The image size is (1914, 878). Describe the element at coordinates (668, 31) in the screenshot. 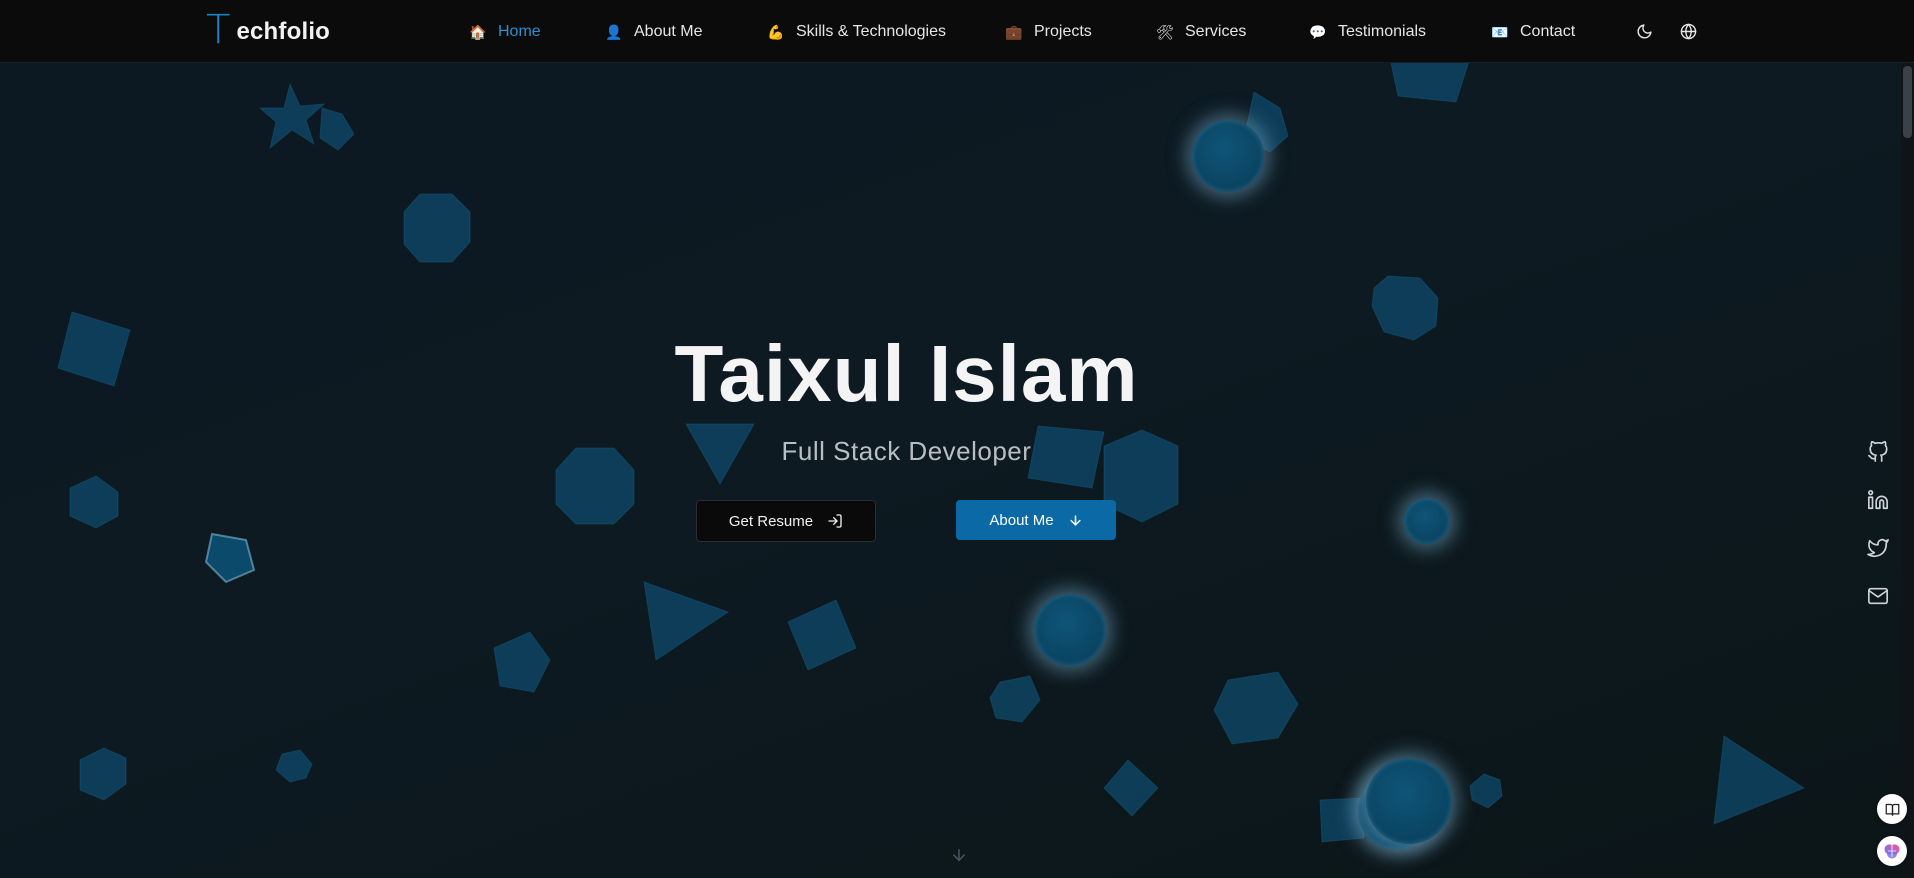

I see `nav-label: About Me` at that location.